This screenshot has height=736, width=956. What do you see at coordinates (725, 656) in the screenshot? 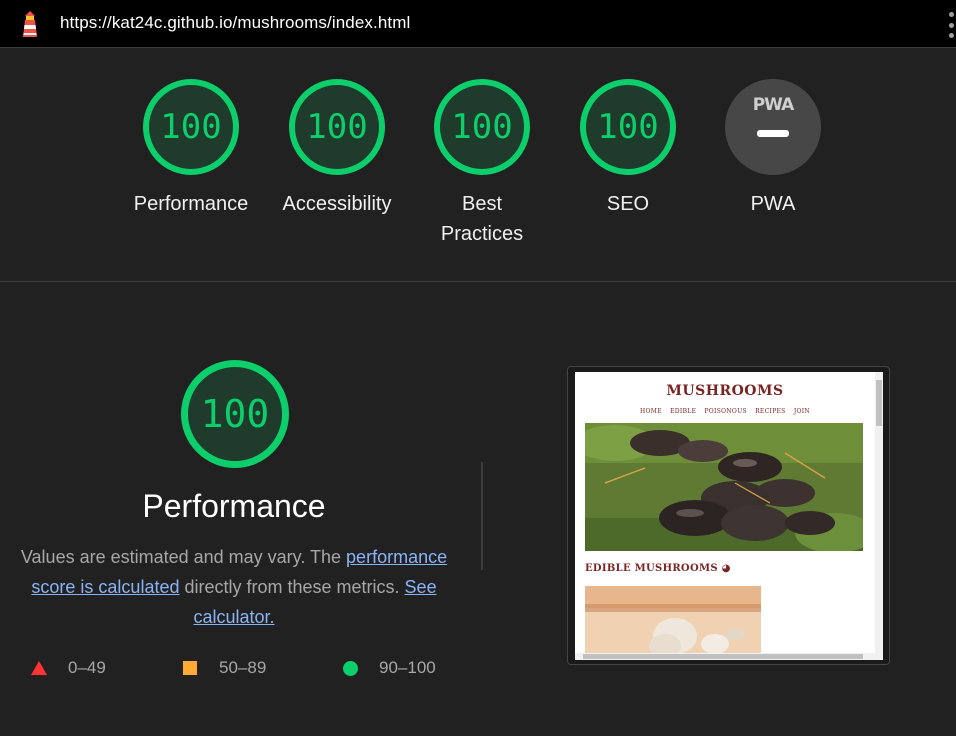
I see `horizontal-scrollbar` at bounding box center [725, 656].